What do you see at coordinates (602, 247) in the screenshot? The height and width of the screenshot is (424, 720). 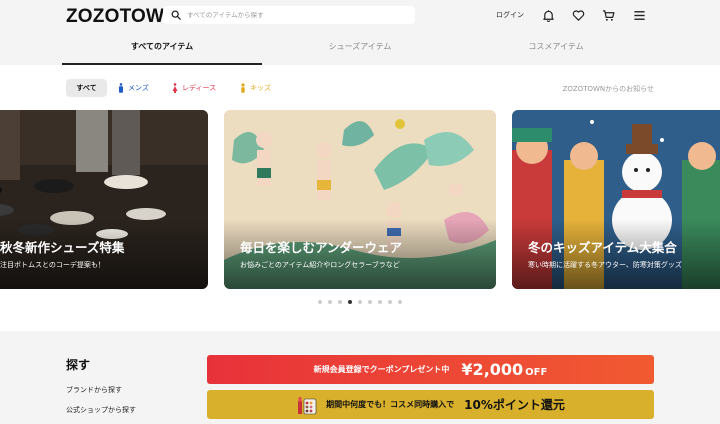 I see `card-title: 冬のキッズアイテム大集合` at bounding box center [602, 247].